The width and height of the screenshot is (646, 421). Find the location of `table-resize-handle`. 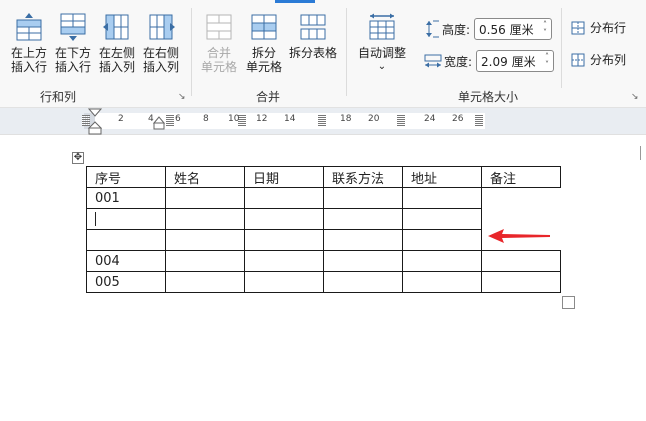

table-resize-handle is located at coordinates (568, 302).